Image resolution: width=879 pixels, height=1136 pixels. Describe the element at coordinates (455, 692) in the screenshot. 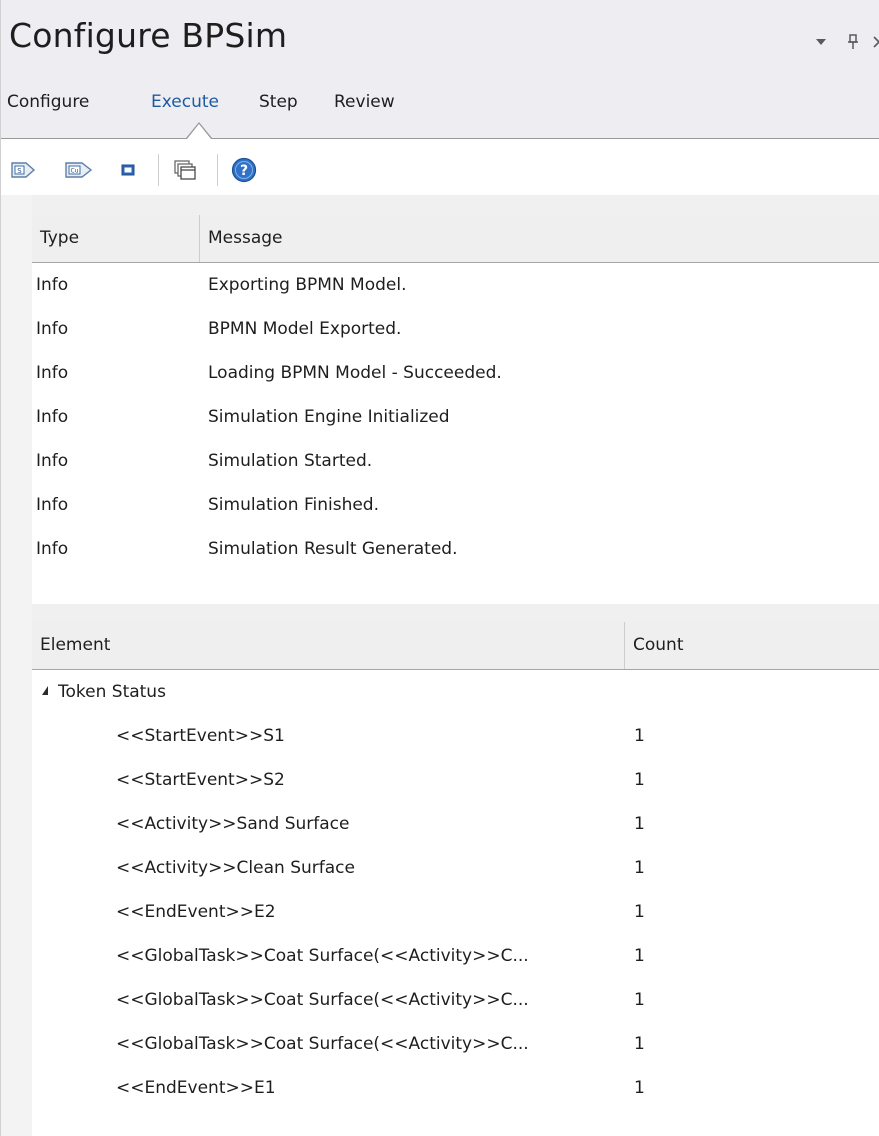

I see `tree-group-row: Token Status` at that location.